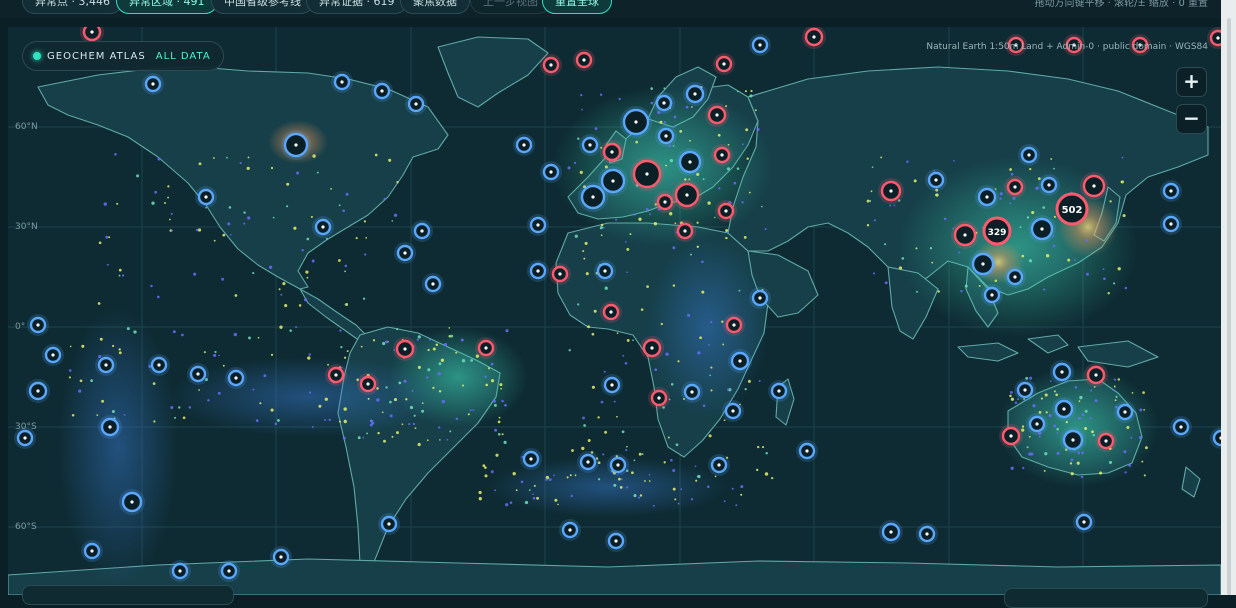  Describe the element at coordinates (1191, 82) in the screenshot. I see `zoom-in-button: +` at that location.